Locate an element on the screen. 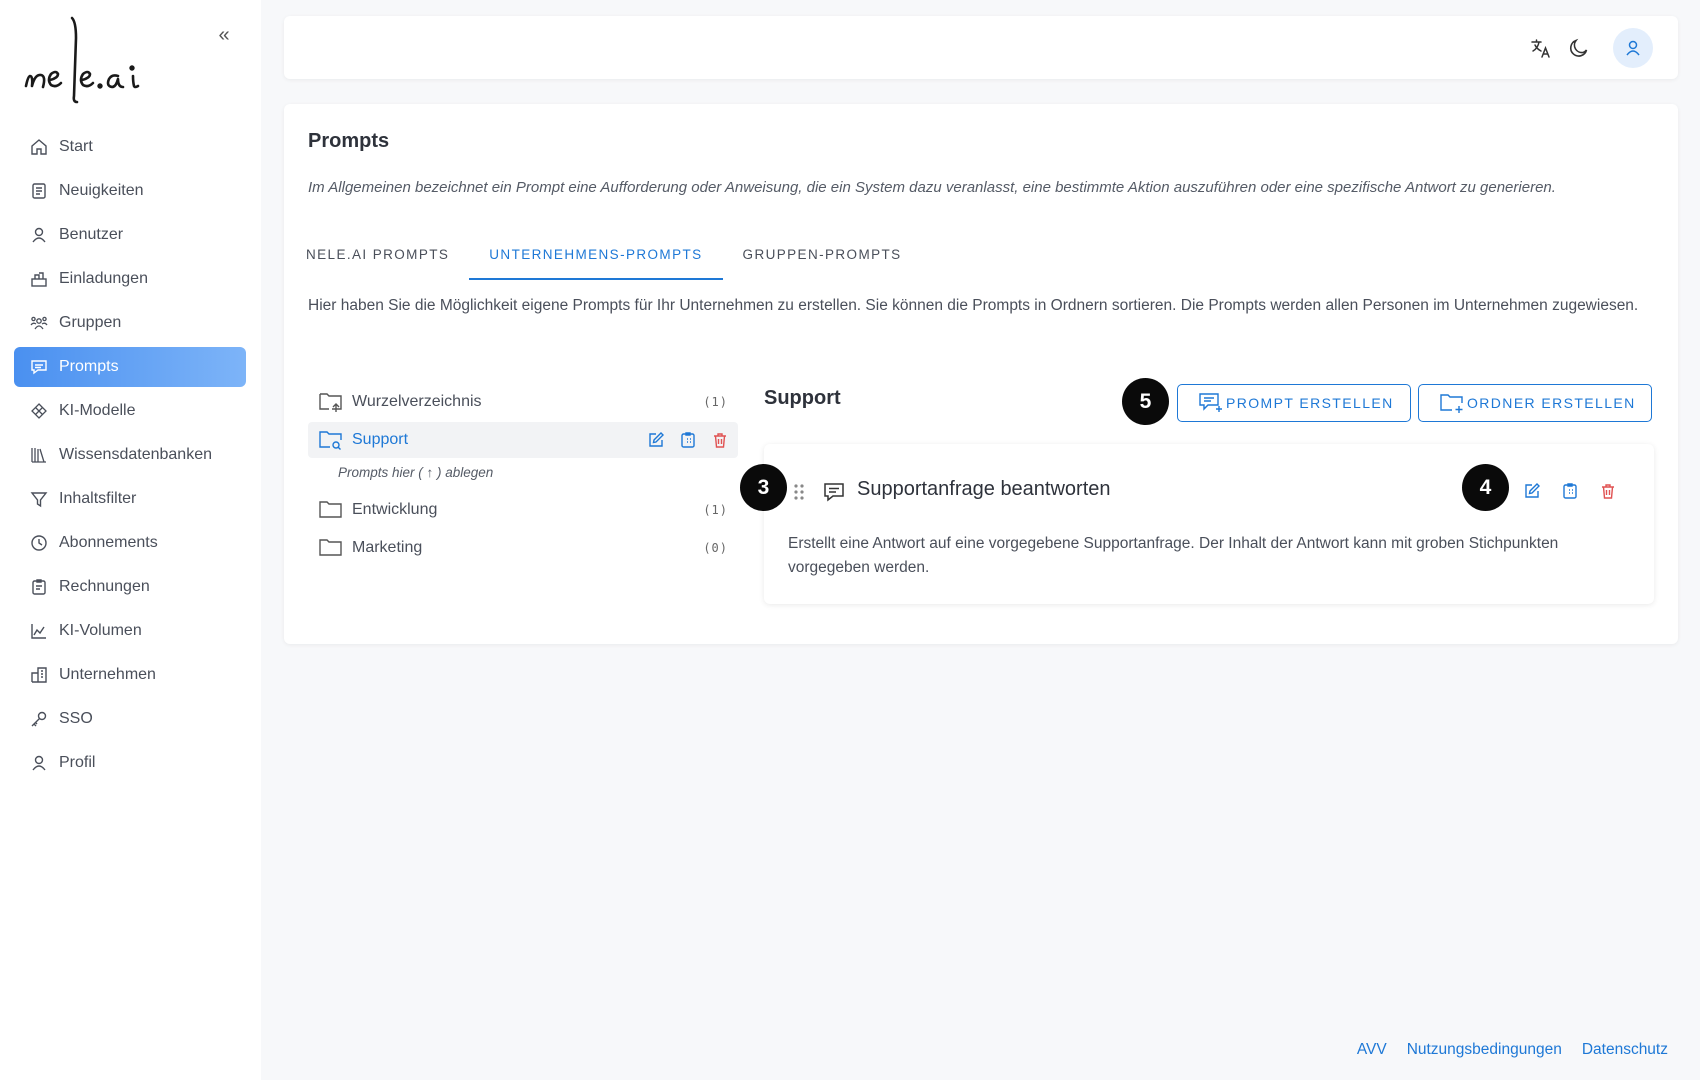 The height and width of the screenshot is (1080, 1700). sidebar-item-abonnements: Abonnements is located at coordinates (130, 543).